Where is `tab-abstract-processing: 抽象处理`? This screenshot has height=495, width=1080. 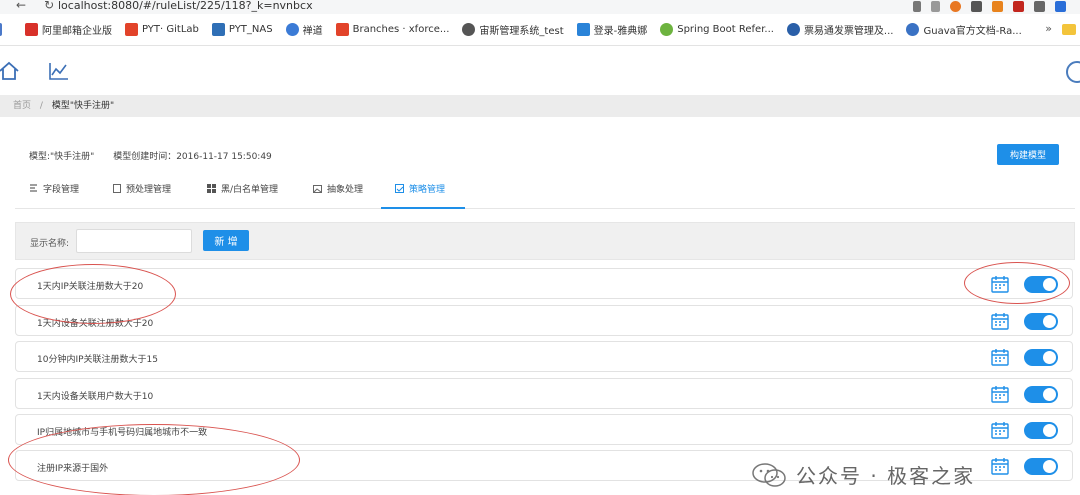
tab-abstract-processing: 抽象处理 is located at coordinates (348, 193).